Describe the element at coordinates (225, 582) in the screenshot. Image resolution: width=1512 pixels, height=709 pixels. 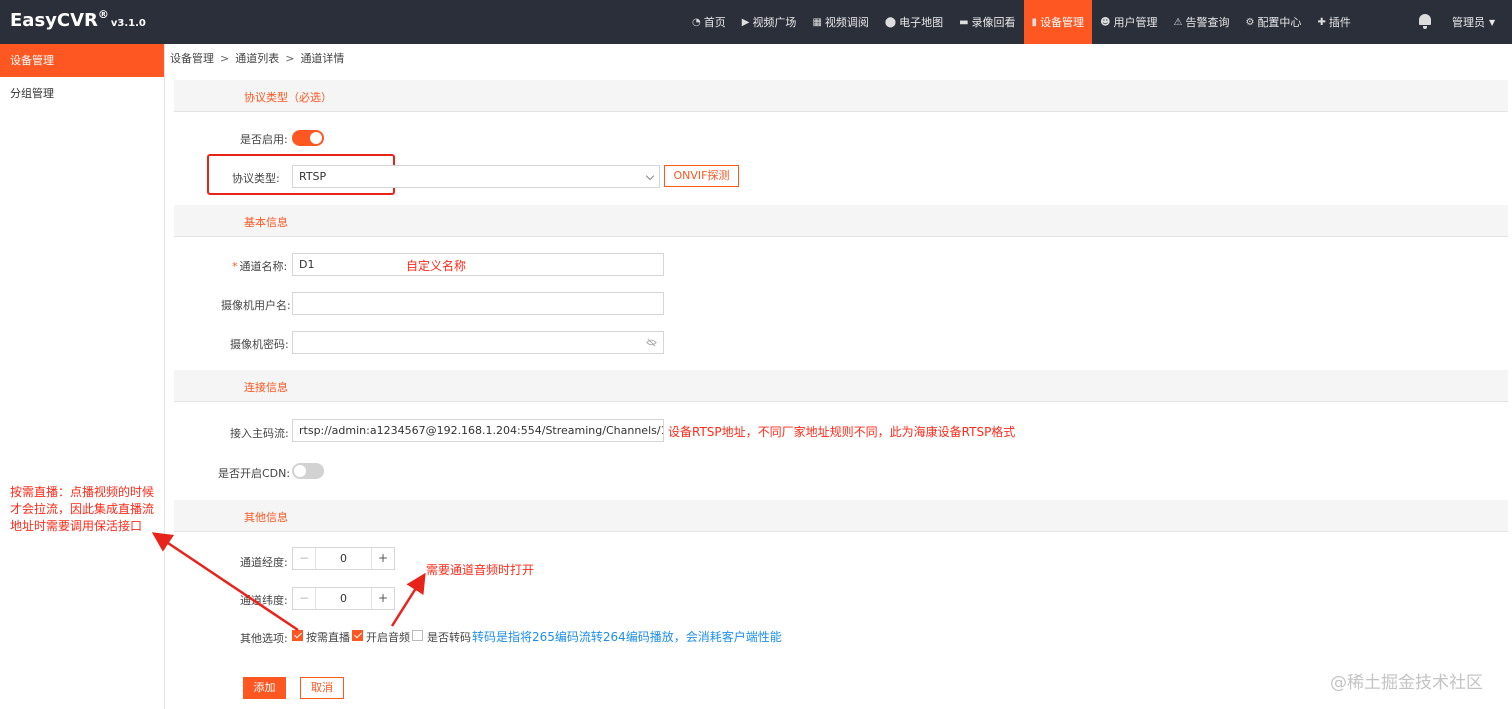
I see `arrow-to-on-demand-note` at that location.